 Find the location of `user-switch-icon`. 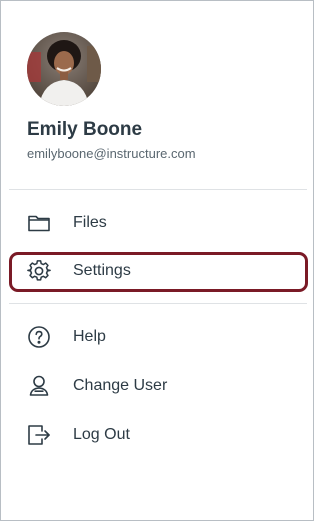

user-switch-icon is located at coordinates (39, 386).